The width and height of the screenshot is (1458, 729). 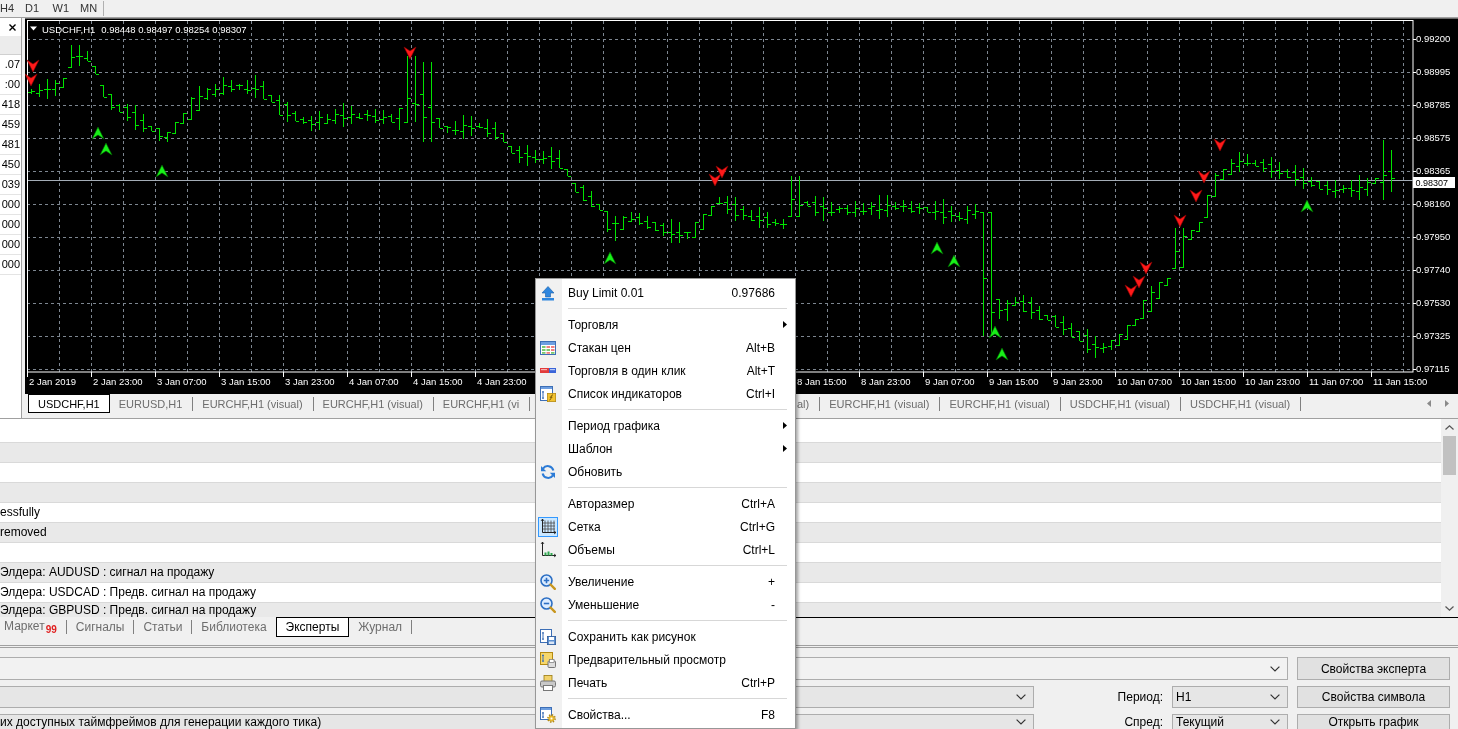 I want to click on menu-item: Объемы Ctrl+L, so click(x=665, y=549).